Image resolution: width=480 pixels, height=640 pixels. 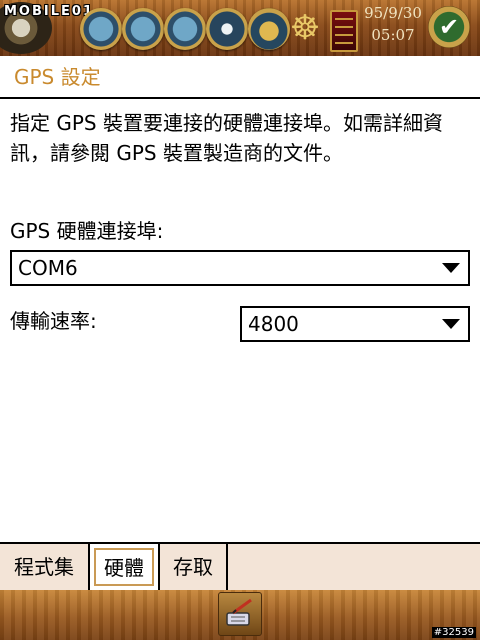 What do you see at coordinates (48, 268) in the screenshot?
I see `port-select-value: COM6` at bounding box center [48, 268].